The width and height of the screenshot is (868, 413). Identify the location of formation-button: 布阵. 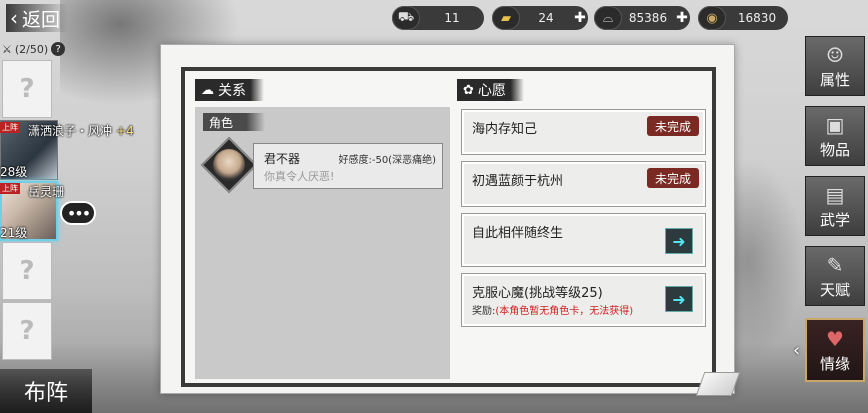
(46, 391).